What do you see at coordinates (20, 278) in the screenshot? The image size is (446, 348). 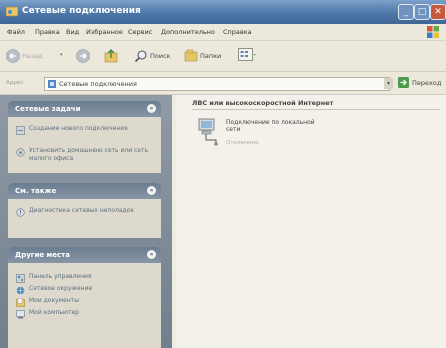 I see `control-panel-icon` at bounding box center [20, 278].